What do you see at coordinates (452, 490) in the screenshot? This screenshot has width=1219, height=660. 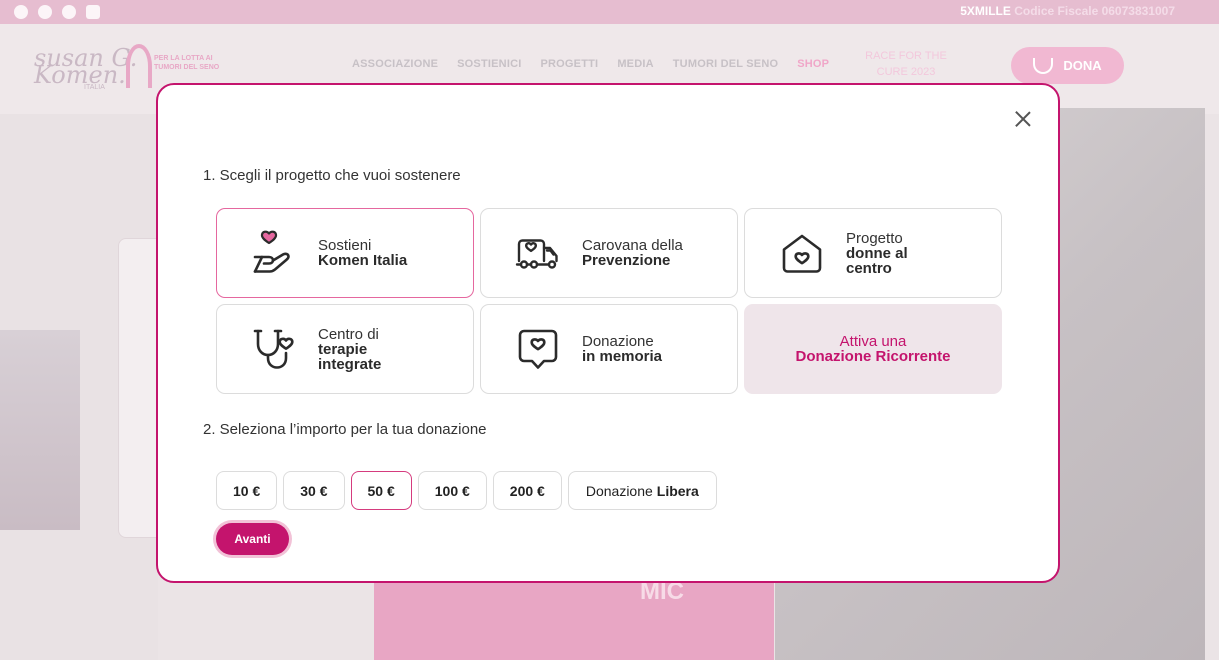 I see `amount-100-button: 100 €` at bounding box center [452, 490].